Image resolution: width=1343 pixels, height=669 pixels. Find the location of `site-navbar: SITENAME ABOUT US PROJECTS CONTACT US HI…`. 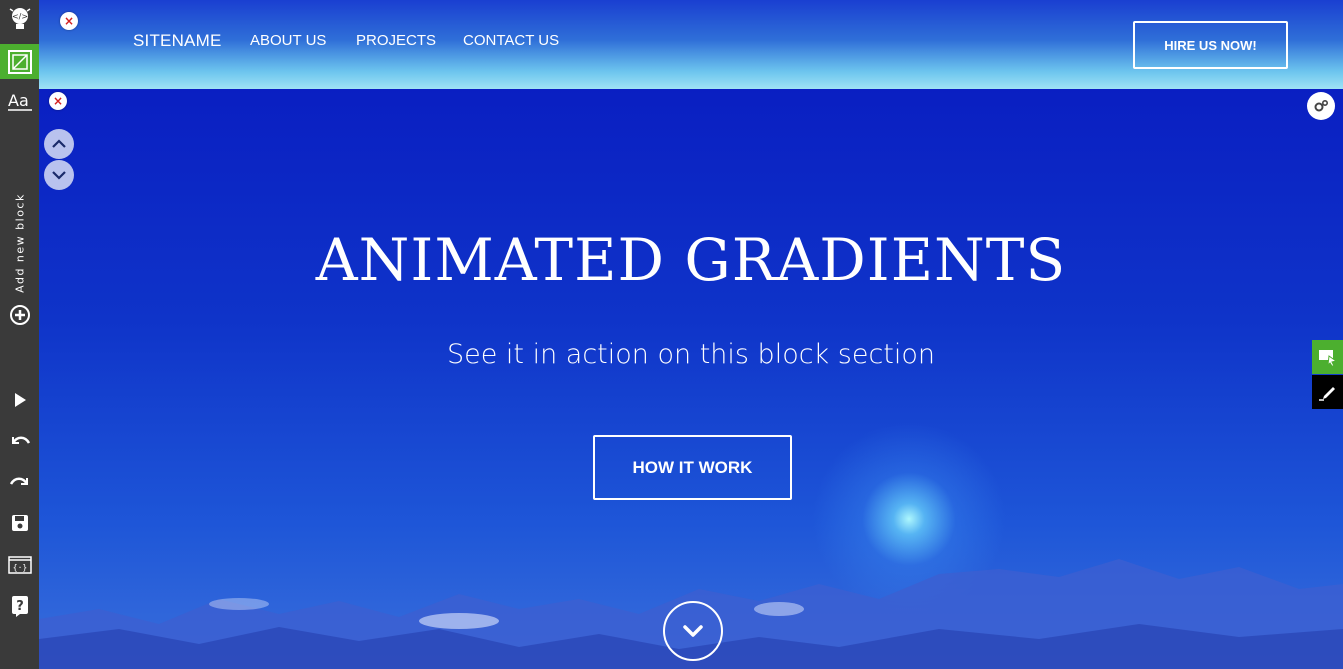

site-navbar: SITENAME ABOUT US PROJECTS CONTACT US HI… is located at coordinates (691, 44).